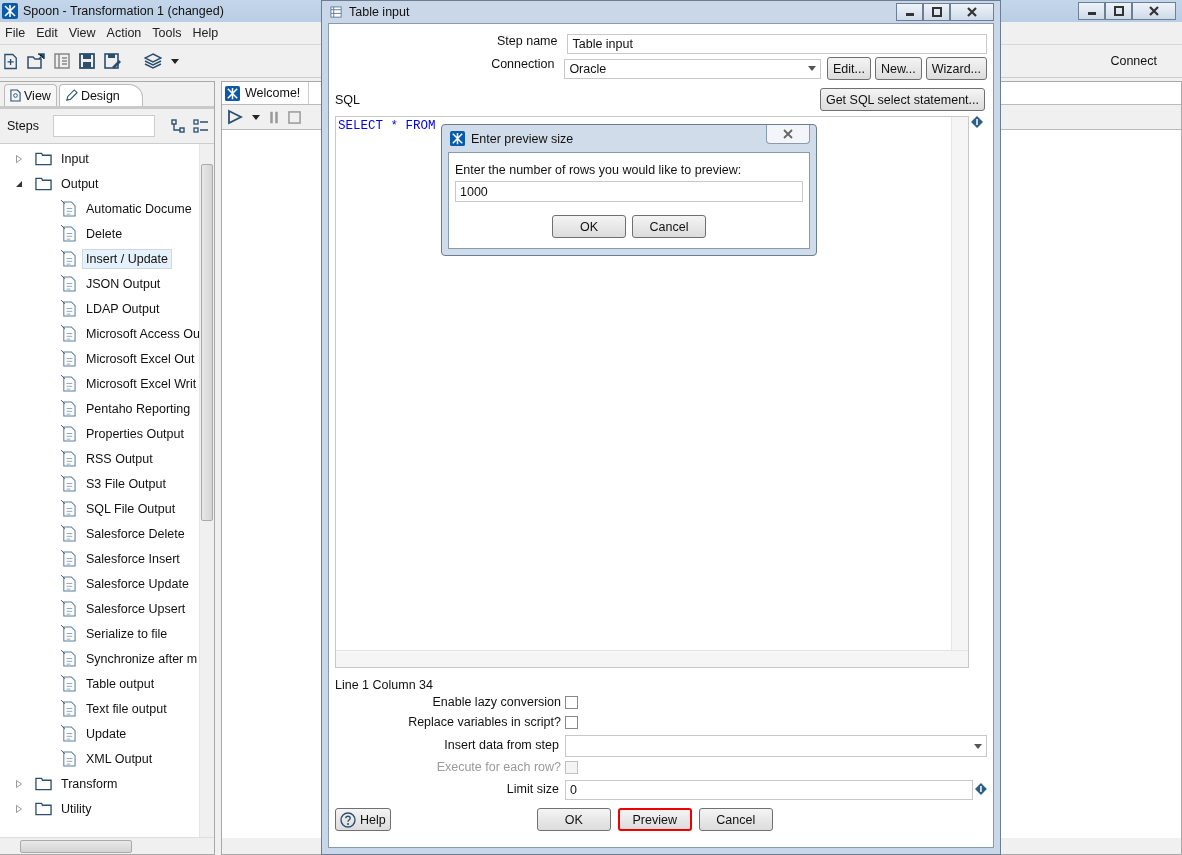  What do you see at coordinates (15, 33) in the screenshot?
I see `menu-item: File` at bounding box center [15, 33].